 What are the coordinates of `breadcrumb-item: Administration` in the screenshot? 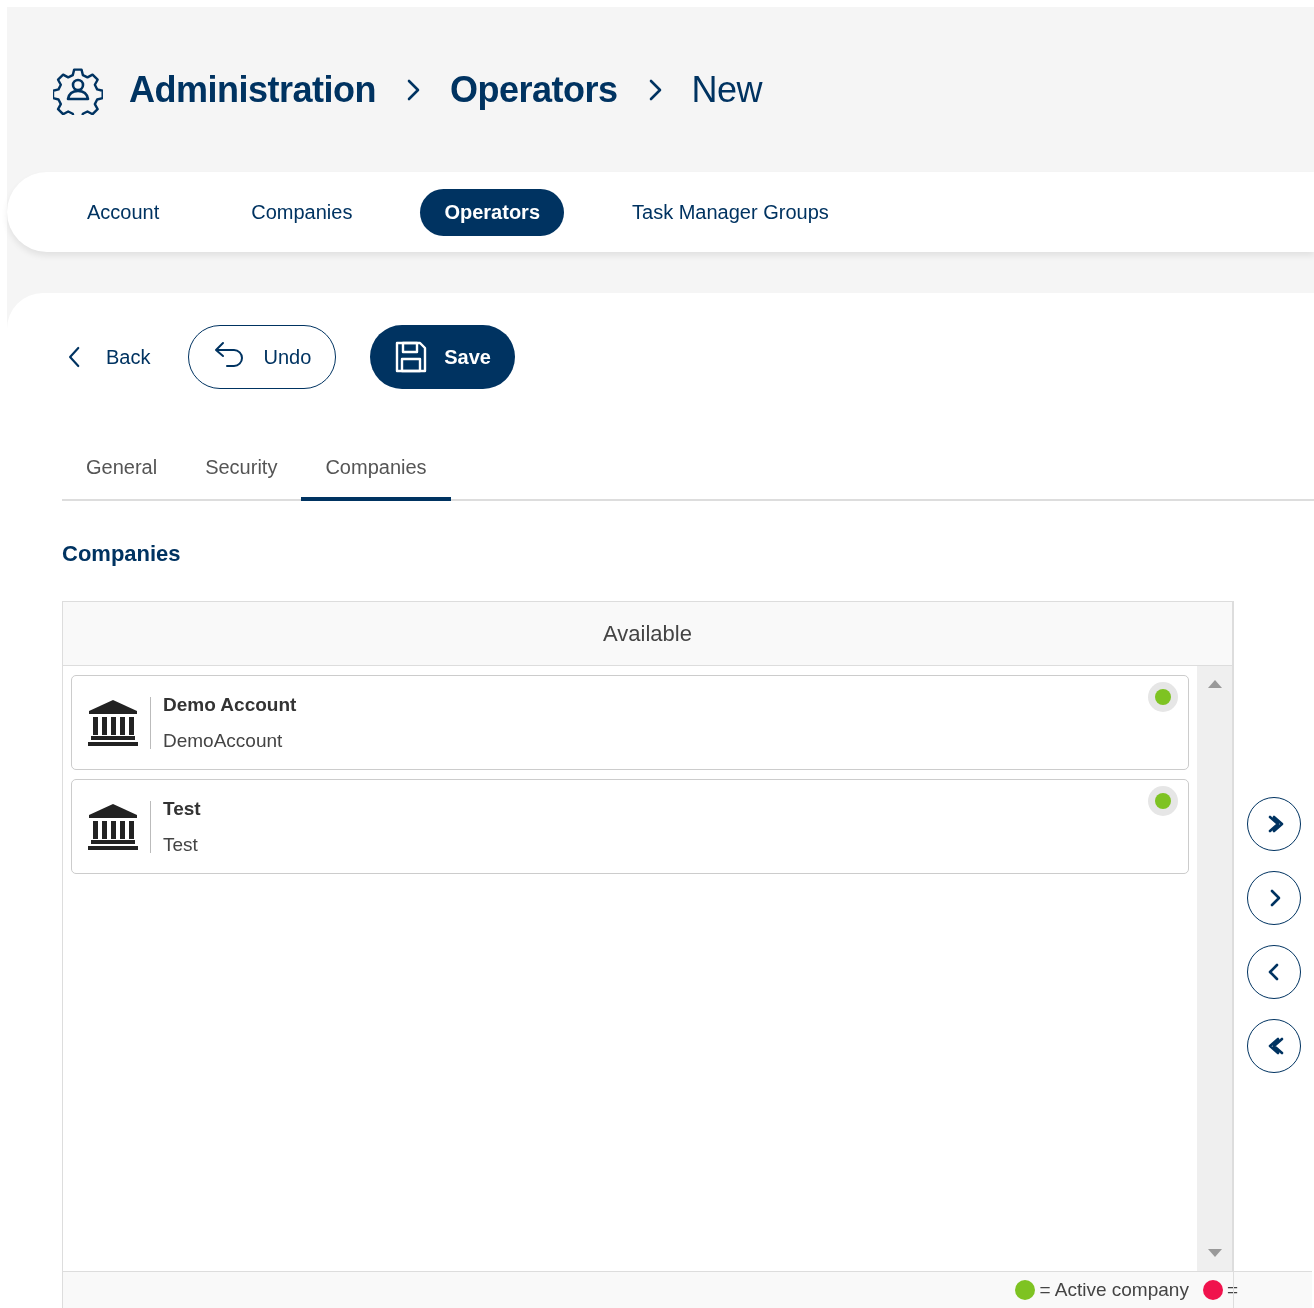 It's located at (252, 89).